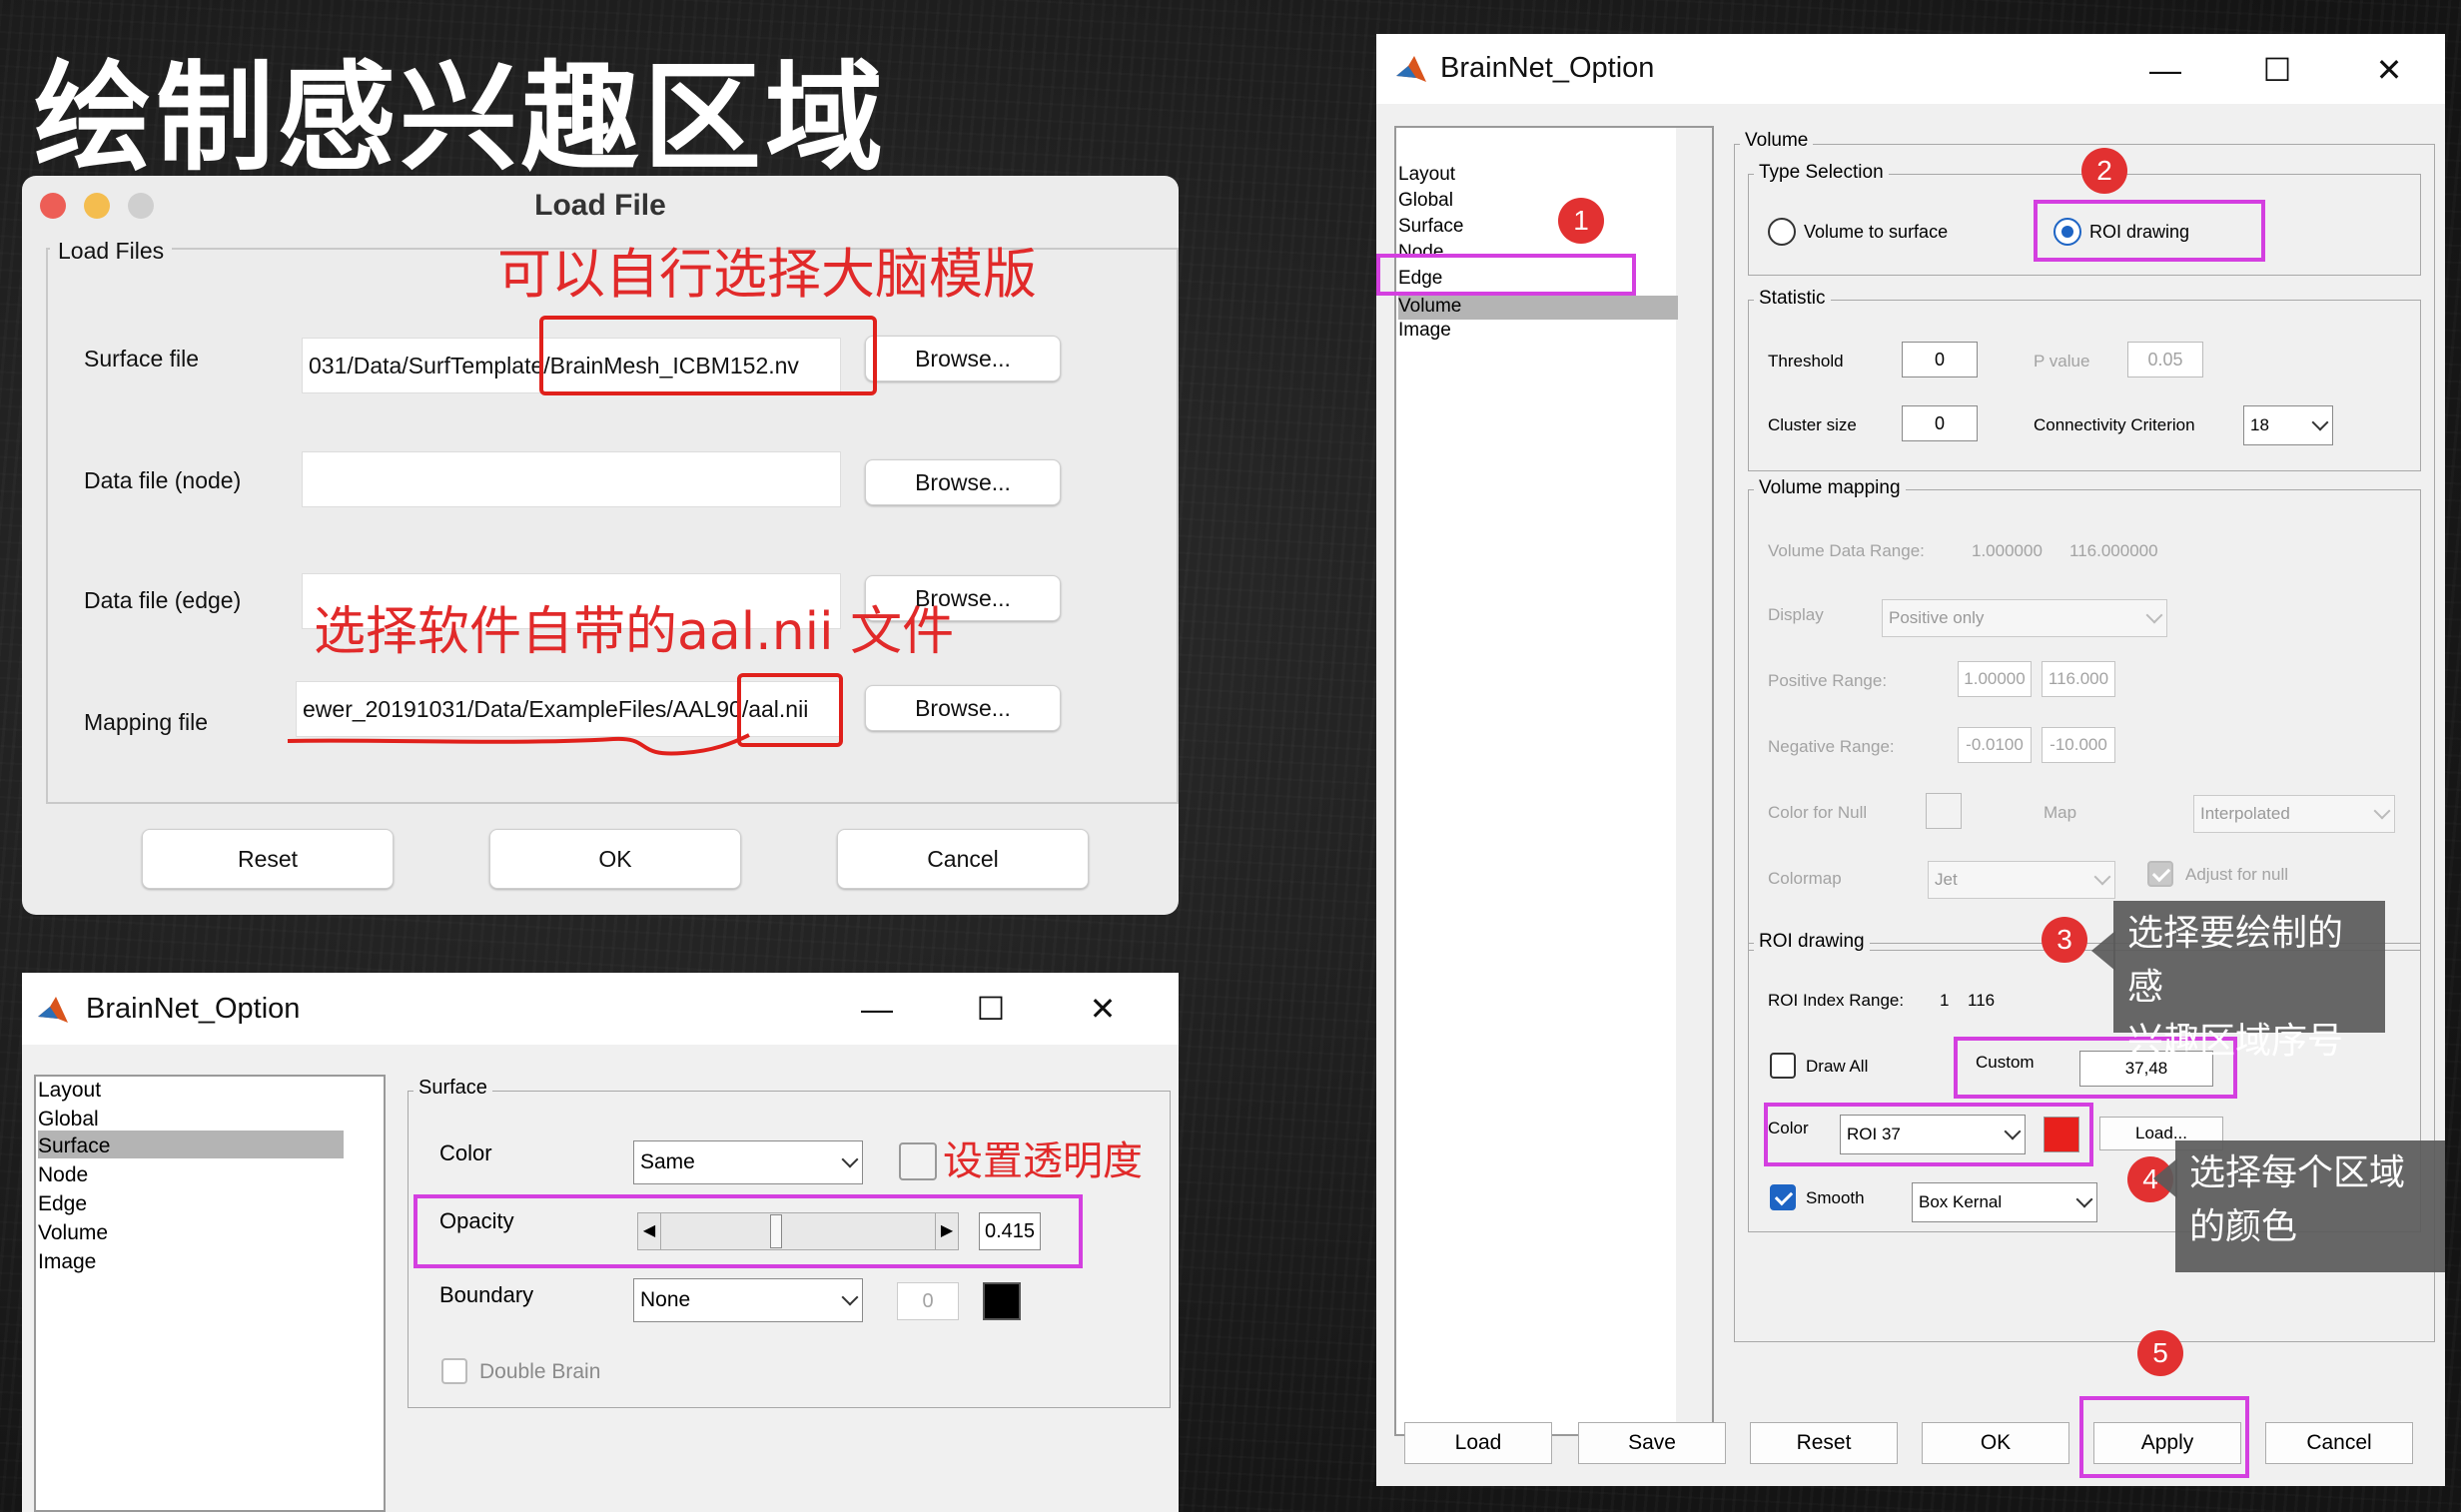  I want to click on boundary-label: Boundary, so click(487, 1294).